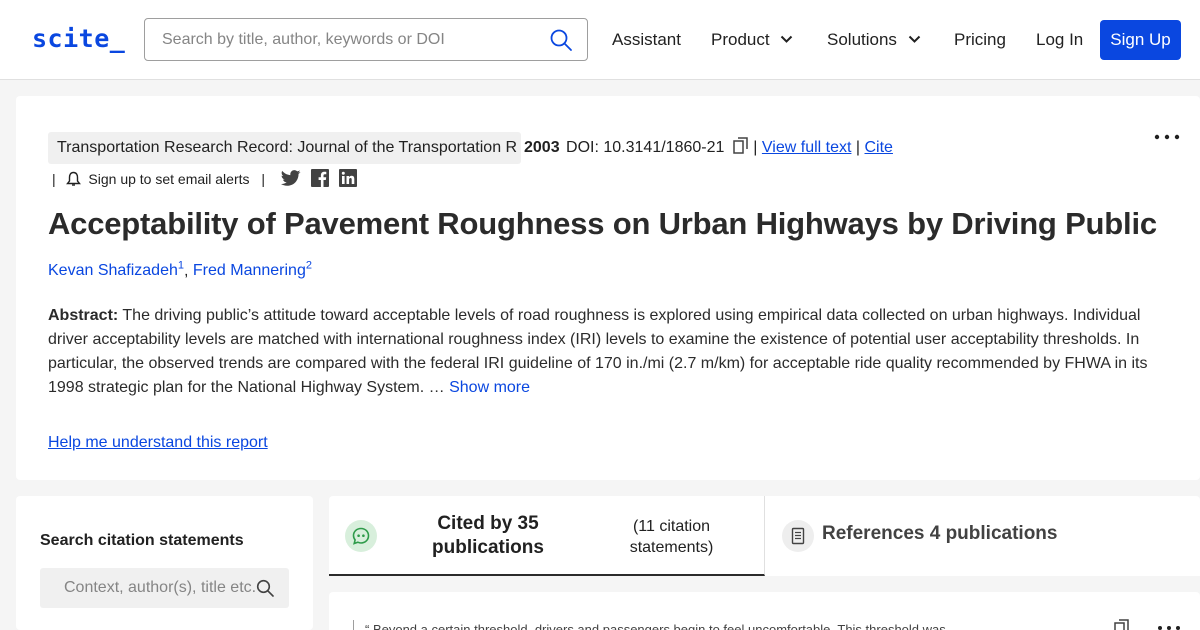 Image resolution: width=1200 pixels, height=630 pixels. Describe the element at coordinates (168, 179) in the screenshot. I see `email-alerts-link: Sign up to set email alerts` at that location.